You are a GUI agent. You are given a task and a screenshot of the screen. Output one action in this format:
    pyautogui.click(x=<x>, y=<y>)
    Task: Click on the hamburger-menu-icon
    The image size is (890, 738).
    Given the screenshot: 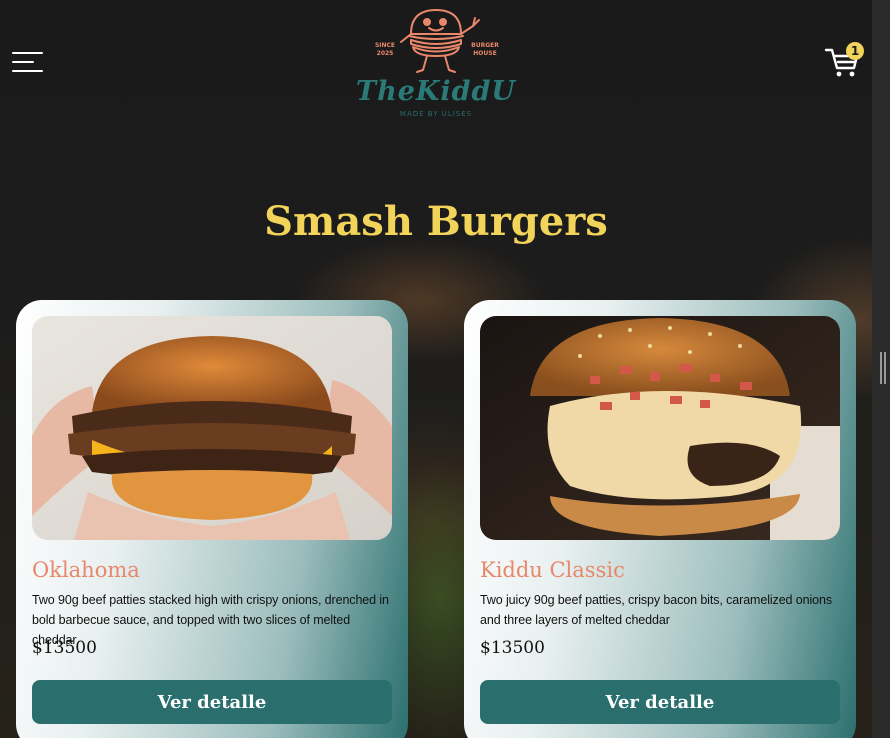 What is the action you would take?
    pyautogui.click(x=27, y=53)
    